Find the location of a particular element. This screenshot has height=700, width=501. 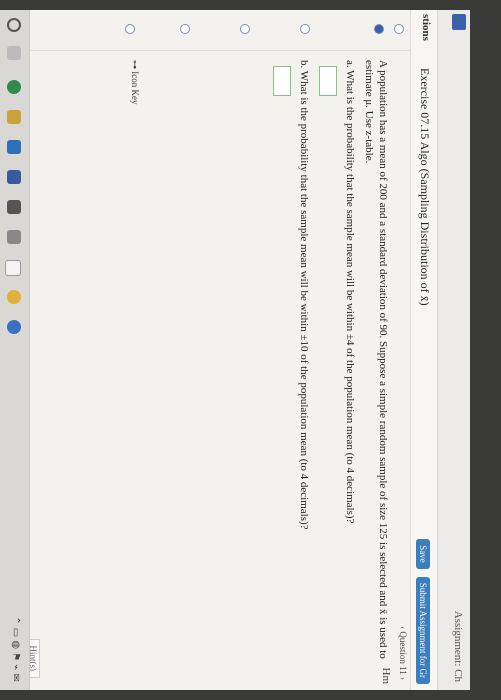

icon-key-label: Icon Key is located at coordinates (135, 88).